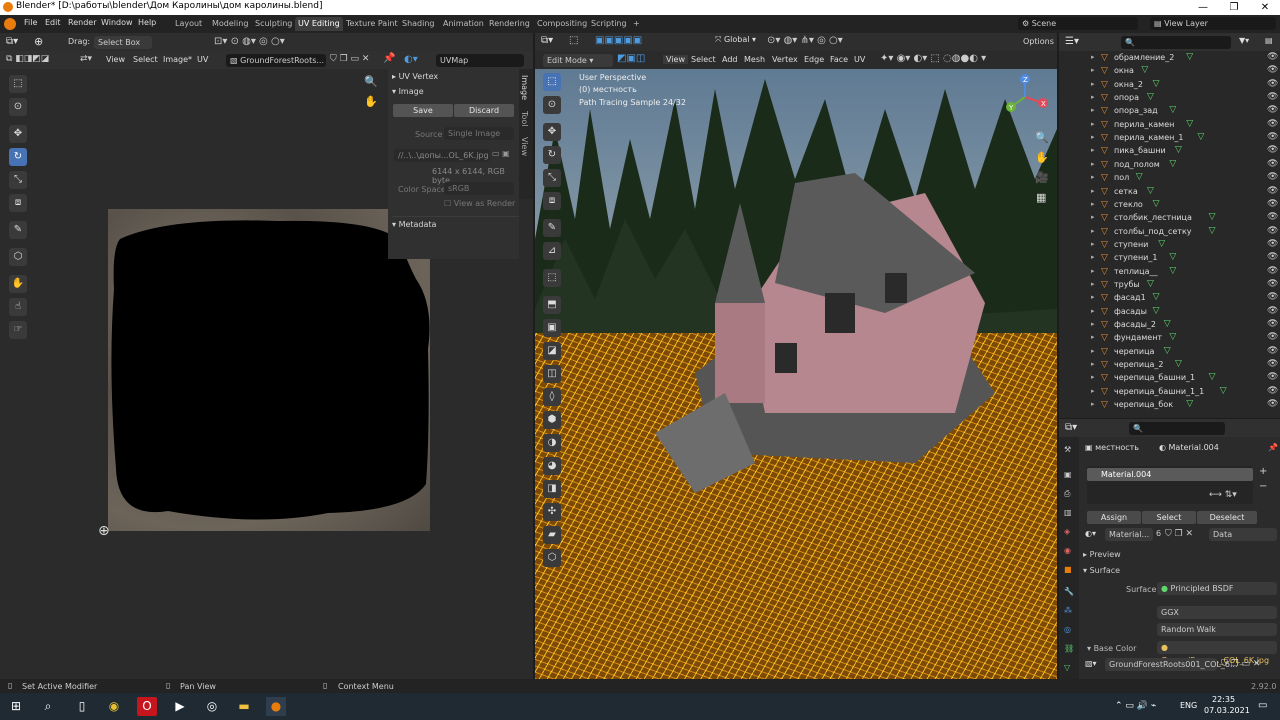  I want to click on output-tab-icon: ⎙, so click(1067, 494).